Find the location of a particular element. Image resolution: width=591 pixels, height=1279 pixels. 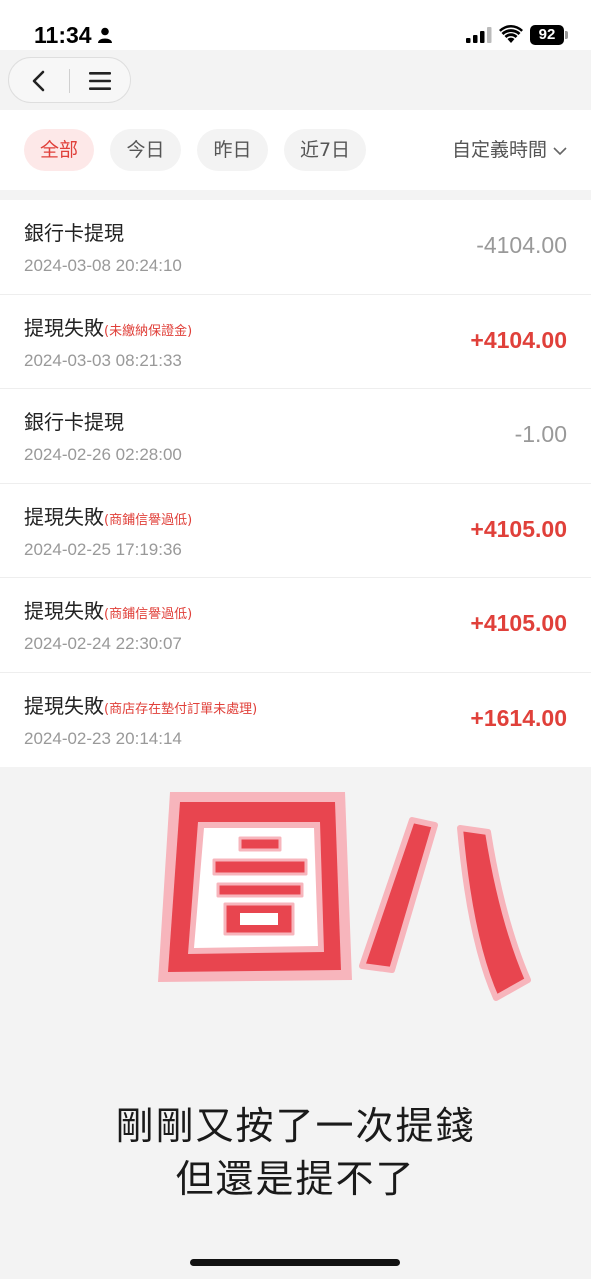

custom-time-label: 自定義時間 is located at coordinates (499, 150).